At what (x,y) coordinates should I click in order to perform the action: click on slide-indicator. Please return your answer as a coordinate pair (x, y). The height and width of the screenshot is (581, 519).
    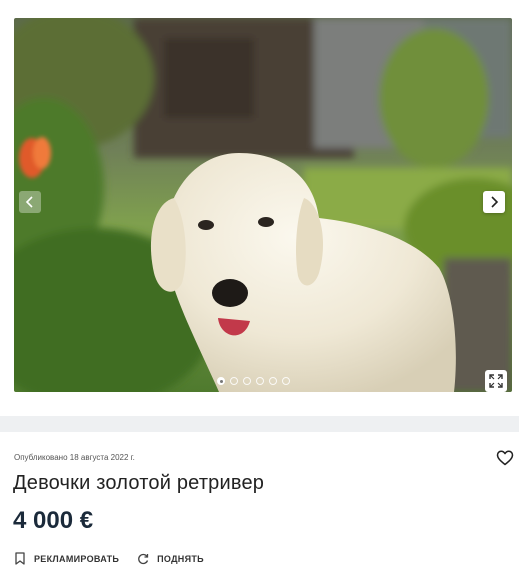
    Looking at the image, I should click on (253, 381).